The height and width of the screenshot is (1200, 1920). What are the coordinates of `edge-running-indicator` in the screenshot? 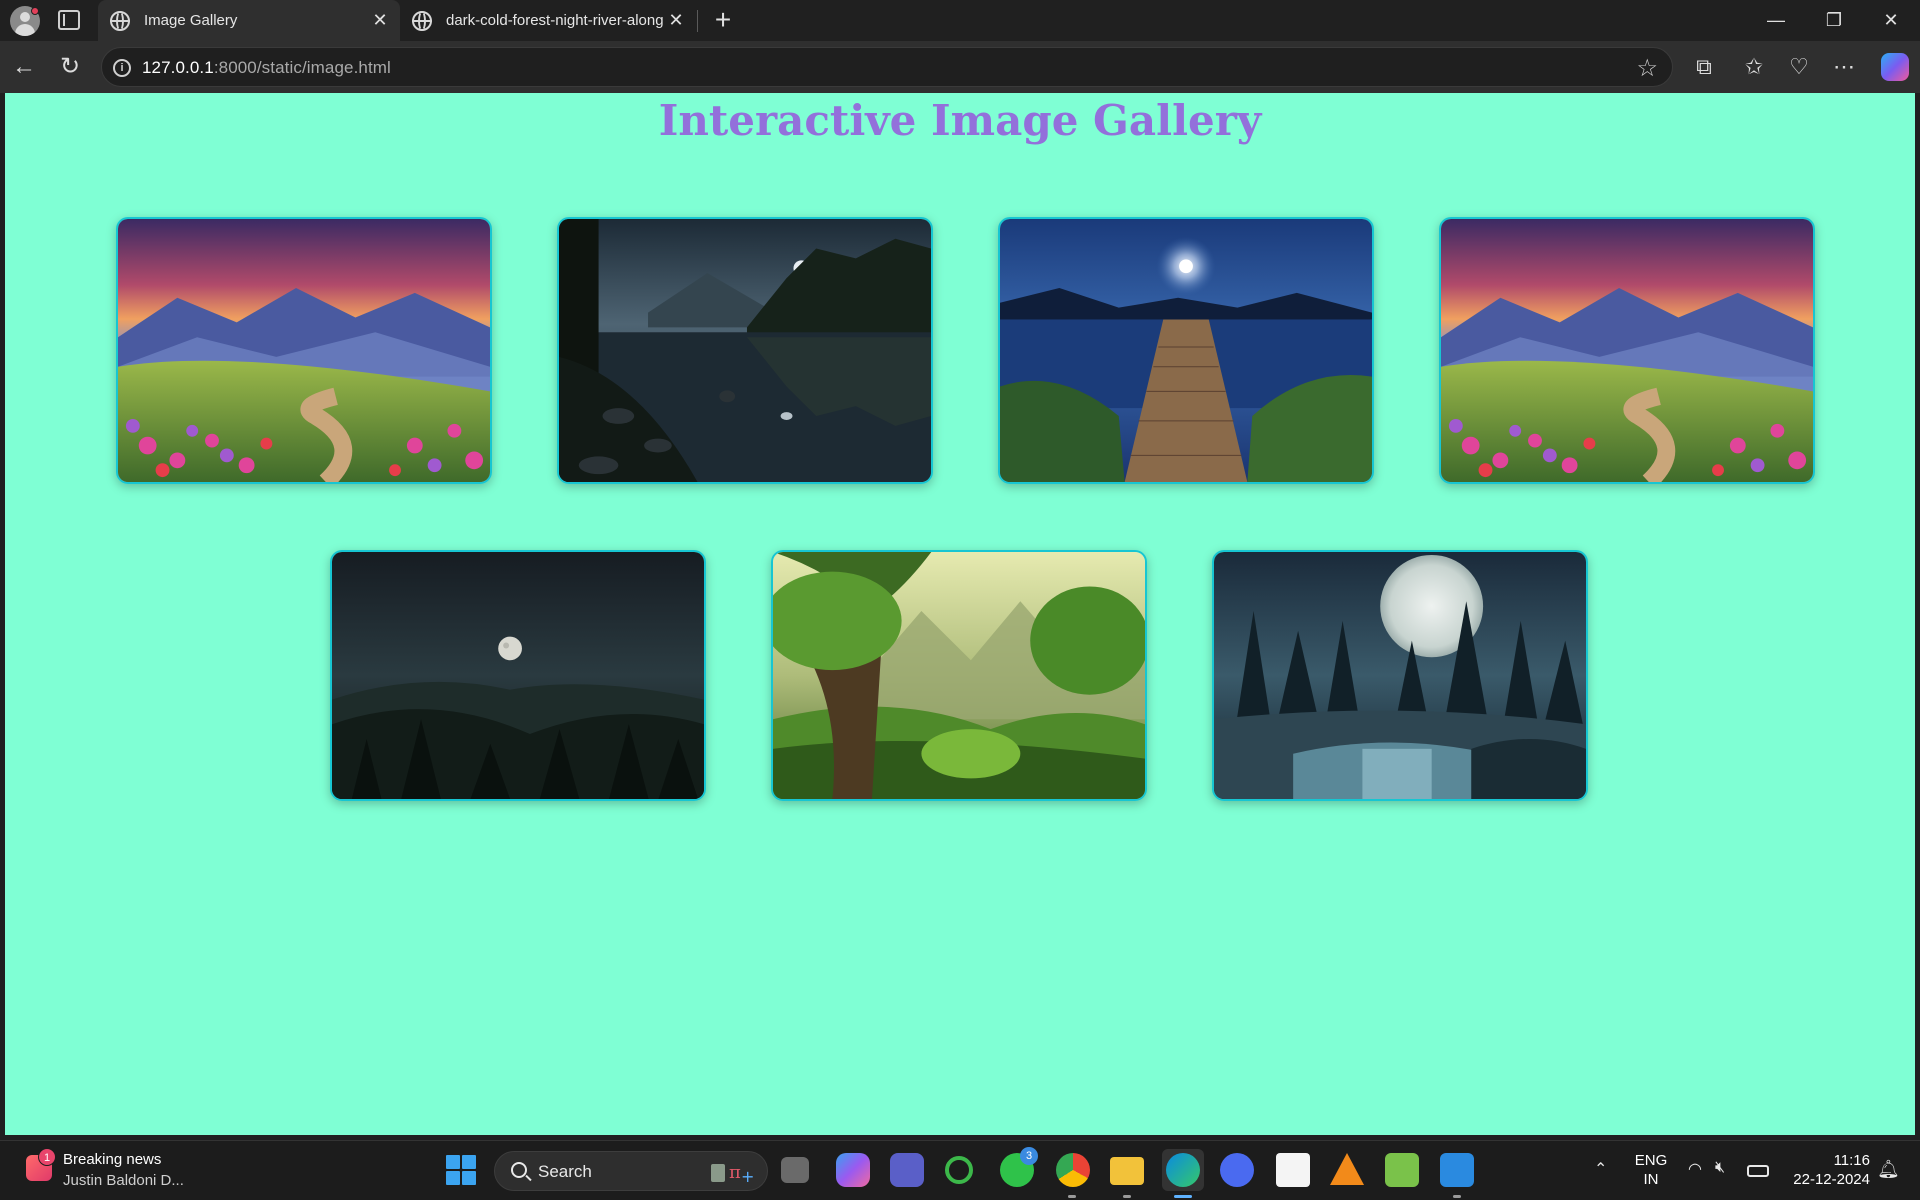 It's located at (1183, 1196).